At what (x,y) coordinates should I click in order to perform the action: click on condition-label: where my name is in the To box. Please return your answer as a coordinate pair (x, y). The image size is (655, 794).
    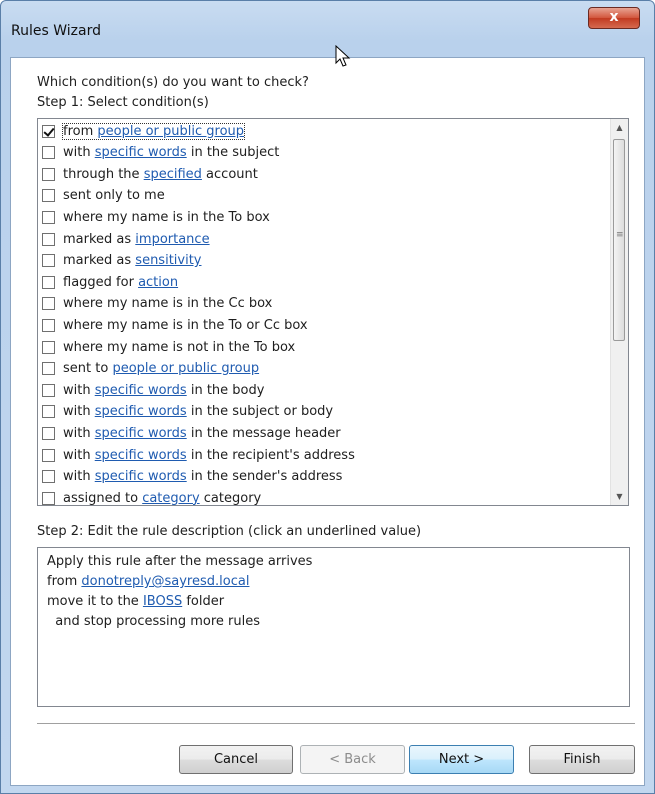
    Looking at the image, I should click on (166, 217).